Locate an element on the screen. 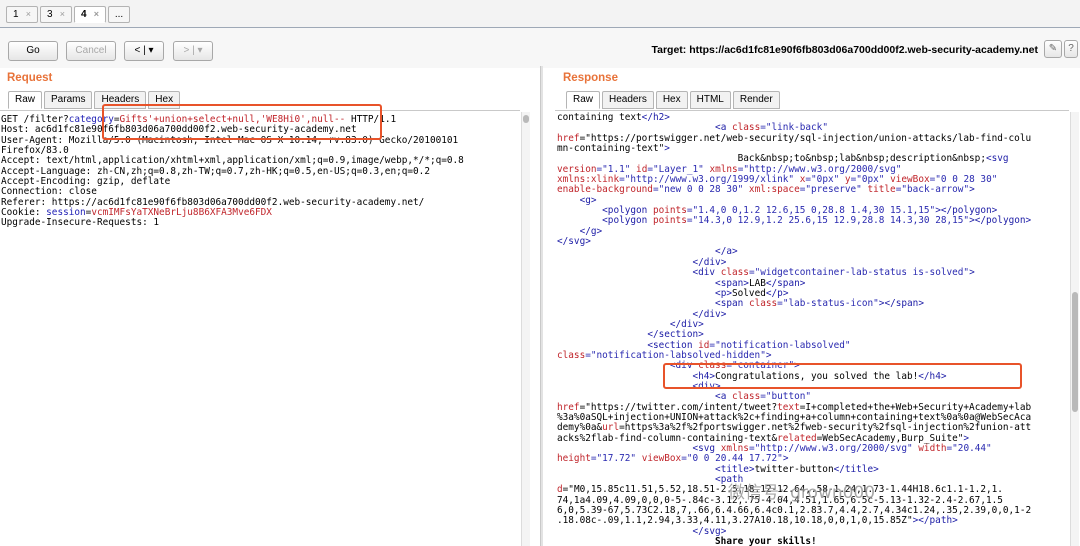 The width and height of the screenshot is (1080, 546). code-token: ="0px" is located at coordinates (867, 180).